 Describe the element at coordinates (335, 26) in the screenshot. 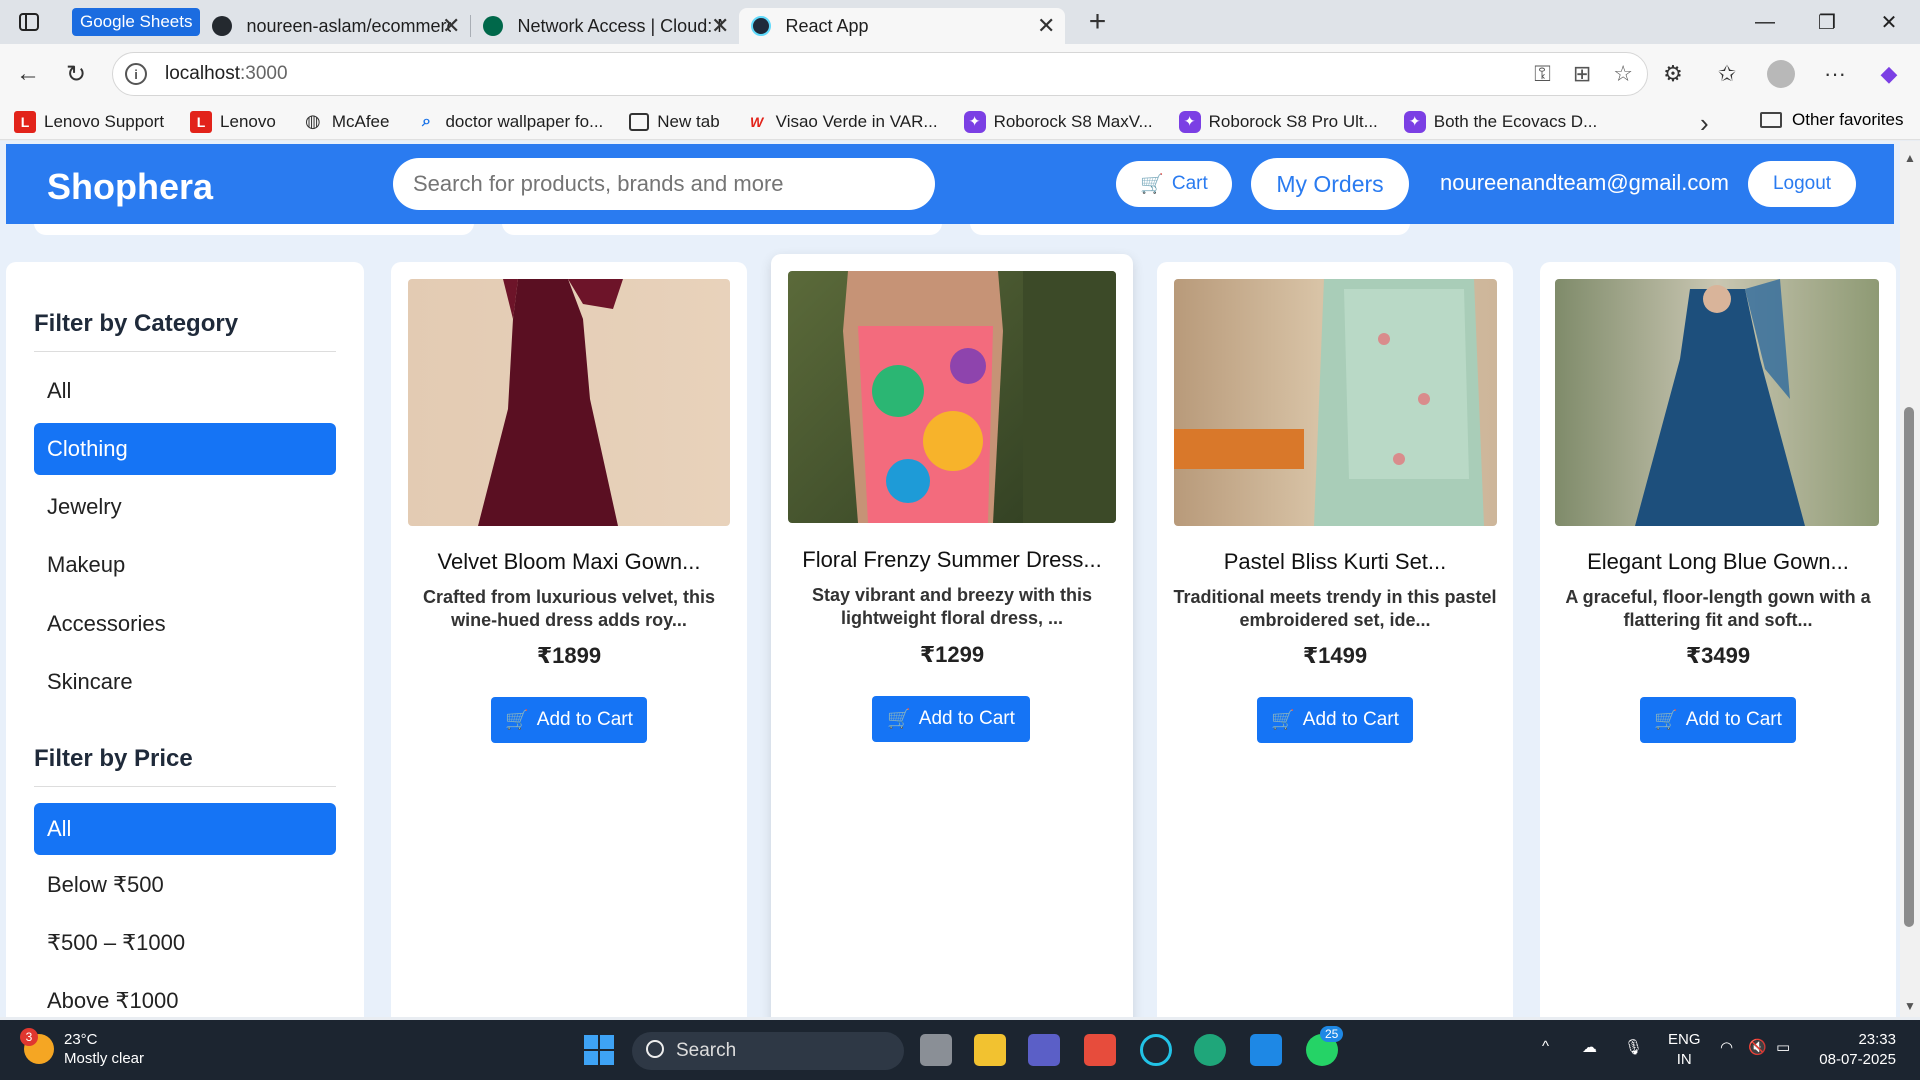

I see `tab-github: noureen-aslam/ecommerce-prod ✕` at that location.